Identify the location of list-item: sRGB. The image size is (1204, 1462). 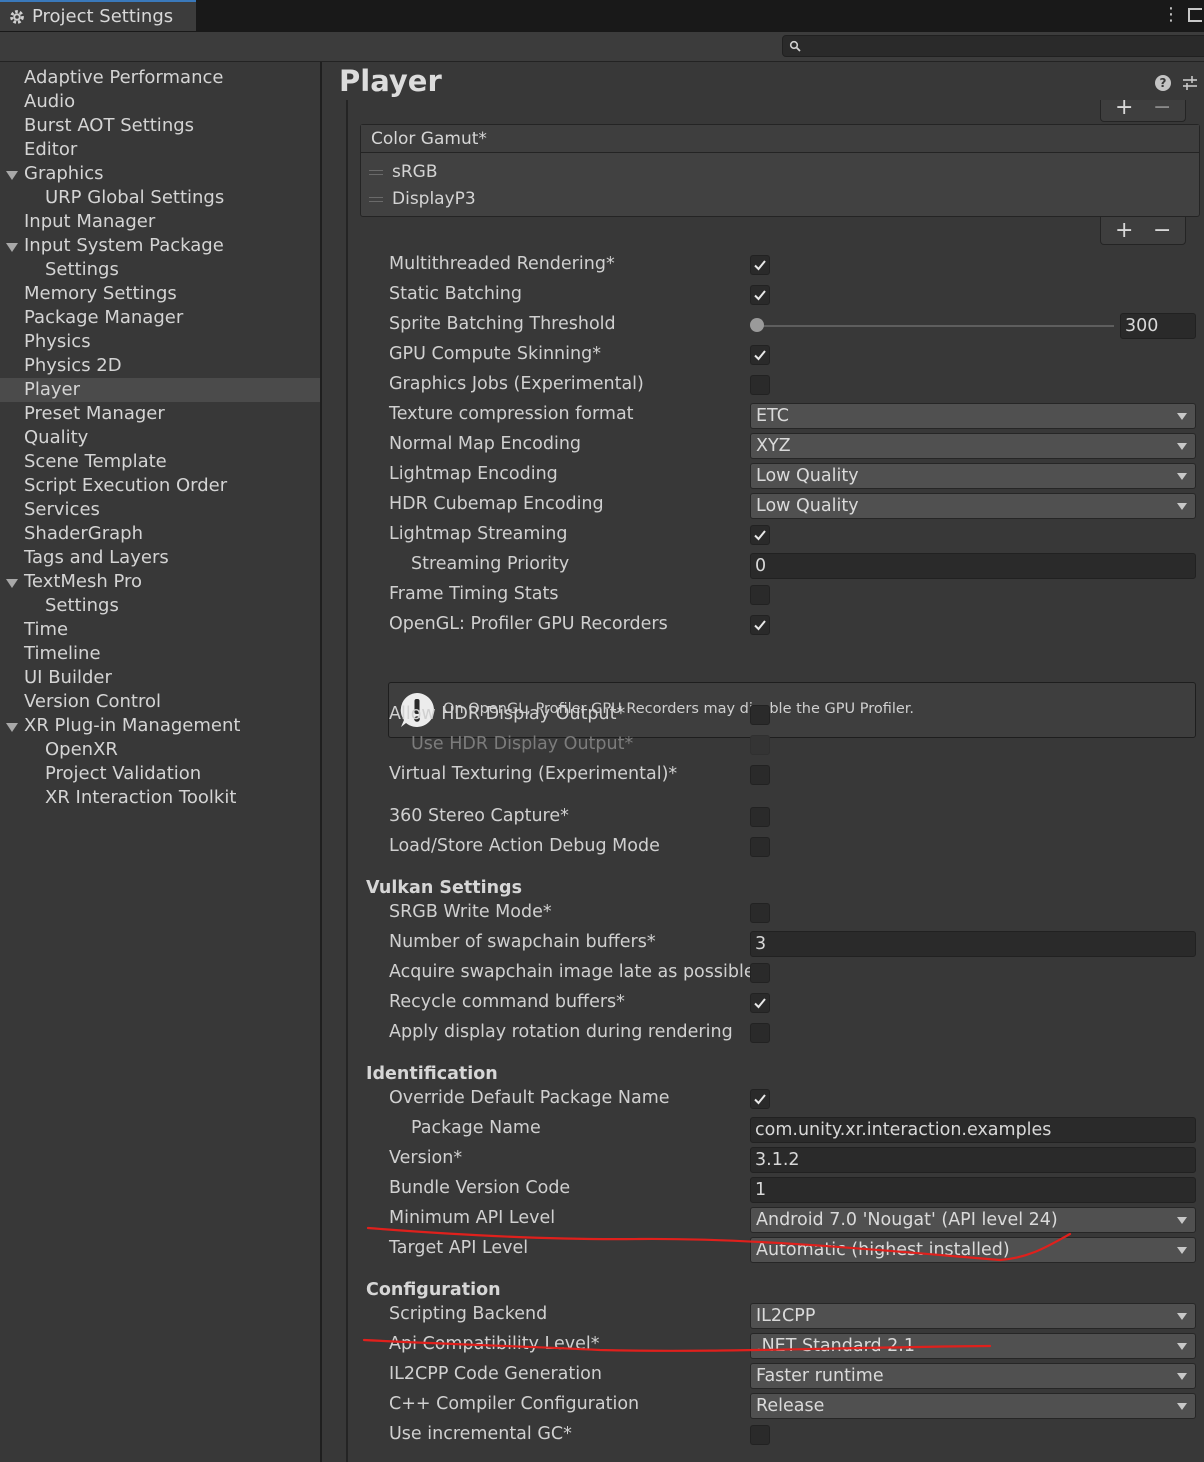
(780, 172).